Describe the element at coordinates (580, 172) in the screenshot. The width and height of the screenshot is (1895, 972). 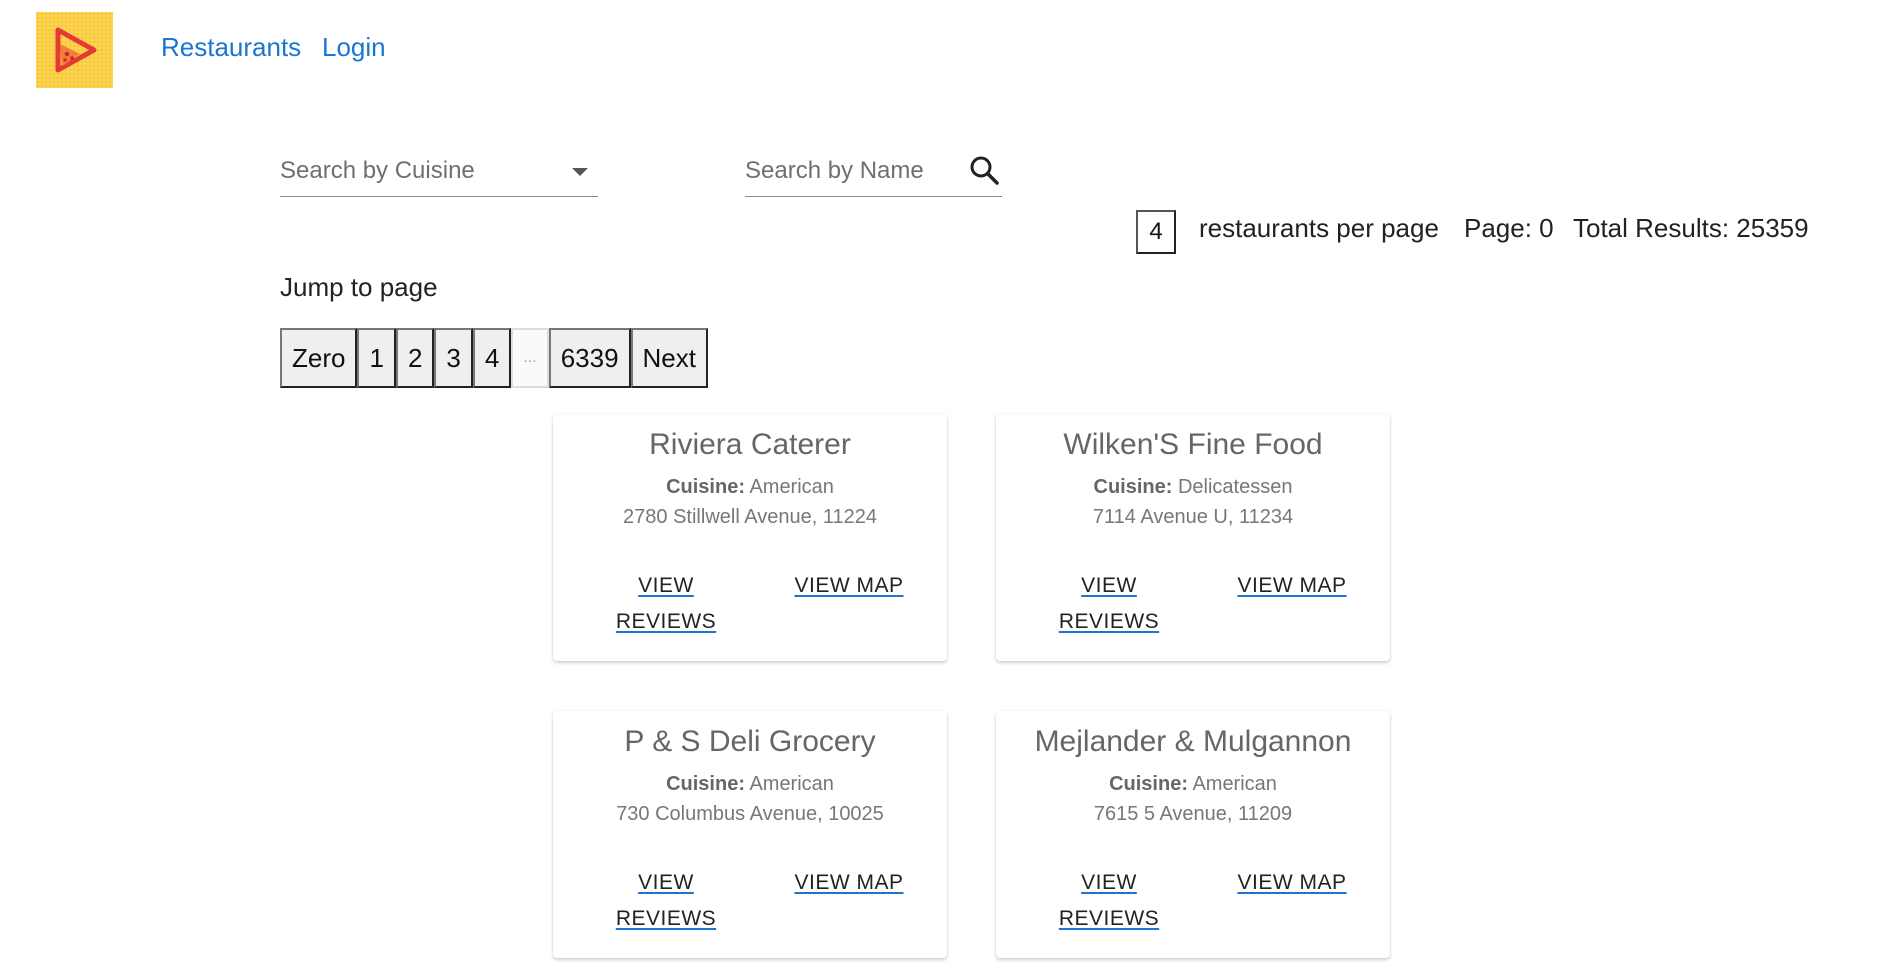
I see `chevron-down-icon` at that location.